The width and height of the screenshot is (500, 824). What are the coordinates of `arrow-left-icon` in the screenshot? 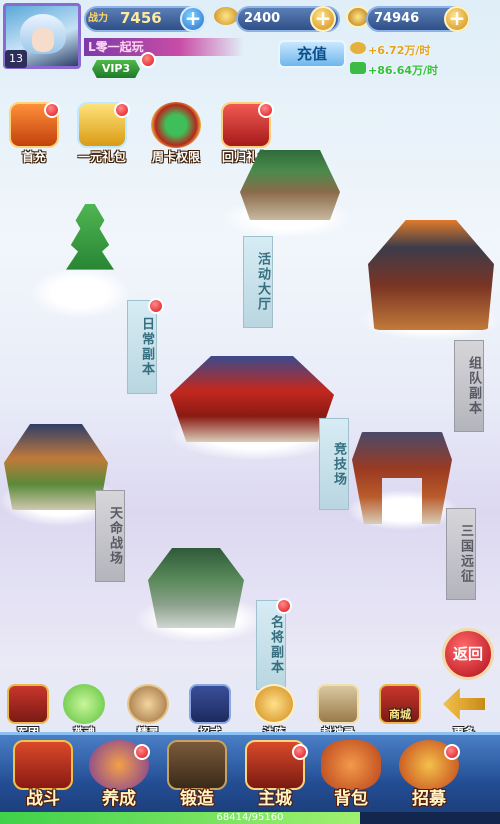 It's located at (464, 704).